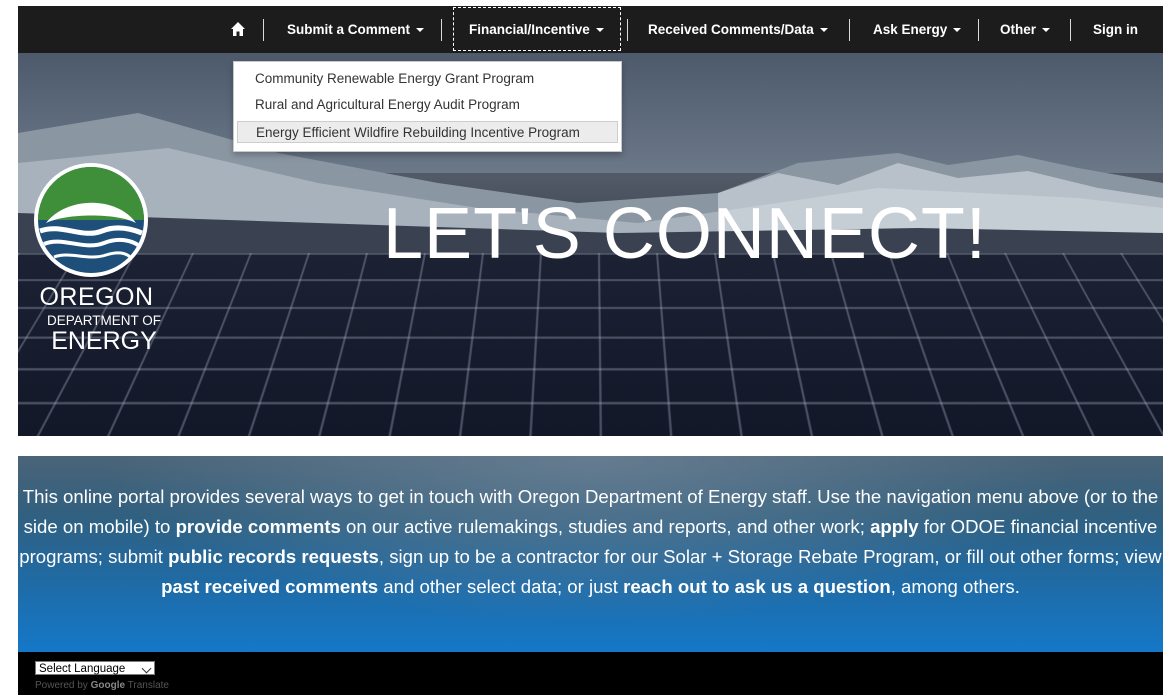  What do you see at coordinates (273, 556) in the screenshot?
I see `public-records-text: public records requests` at bounding box center [273, 556].